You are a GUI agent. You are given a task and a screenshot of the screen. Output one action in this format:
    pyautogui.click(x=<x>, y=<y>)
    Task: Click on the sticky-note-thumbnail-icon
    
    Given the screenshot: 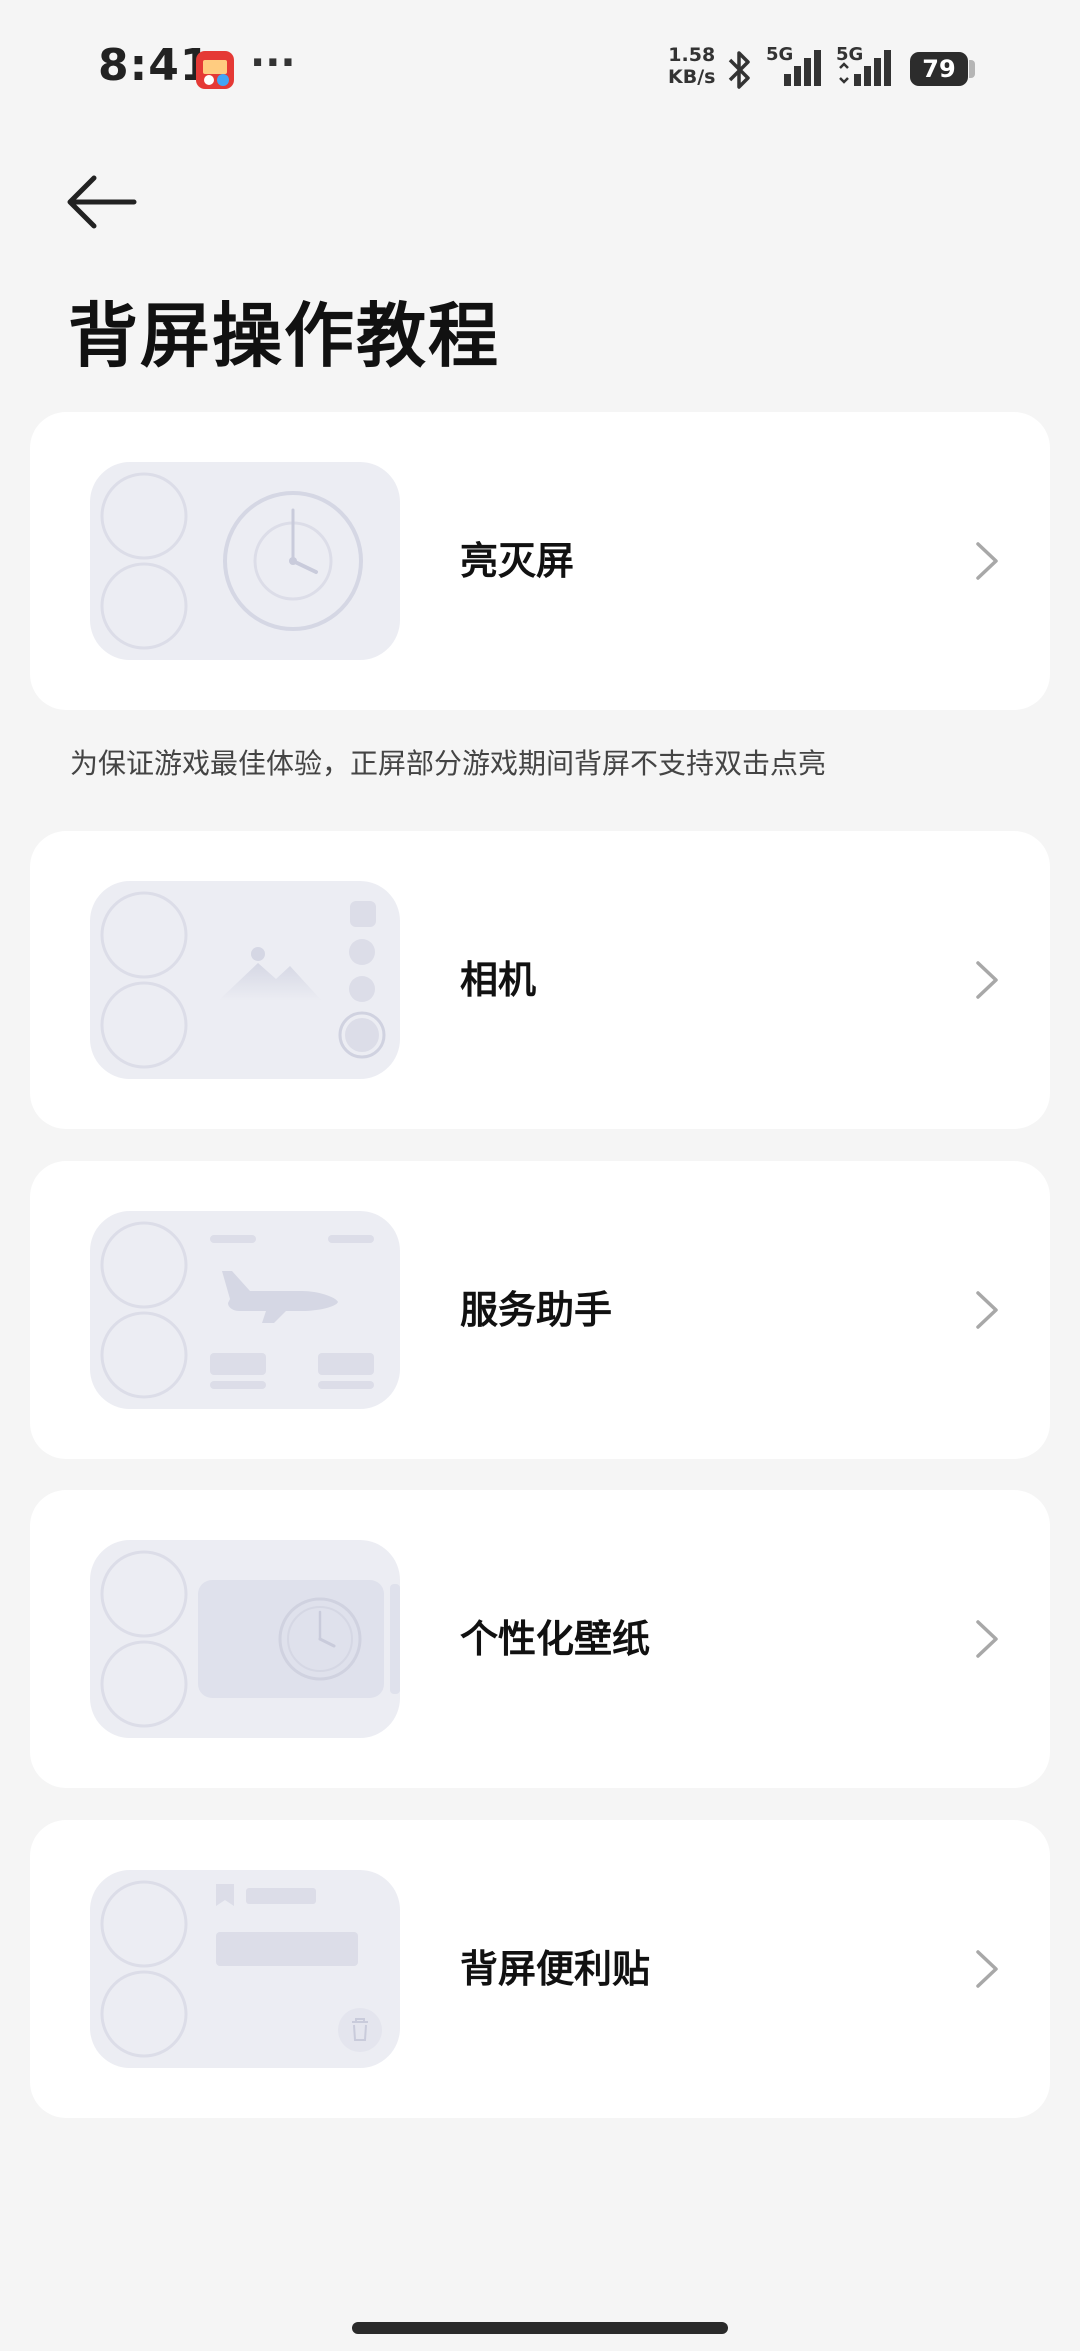 What is the action you would take?
    pyautogui.click(x=245, y=1969)
    